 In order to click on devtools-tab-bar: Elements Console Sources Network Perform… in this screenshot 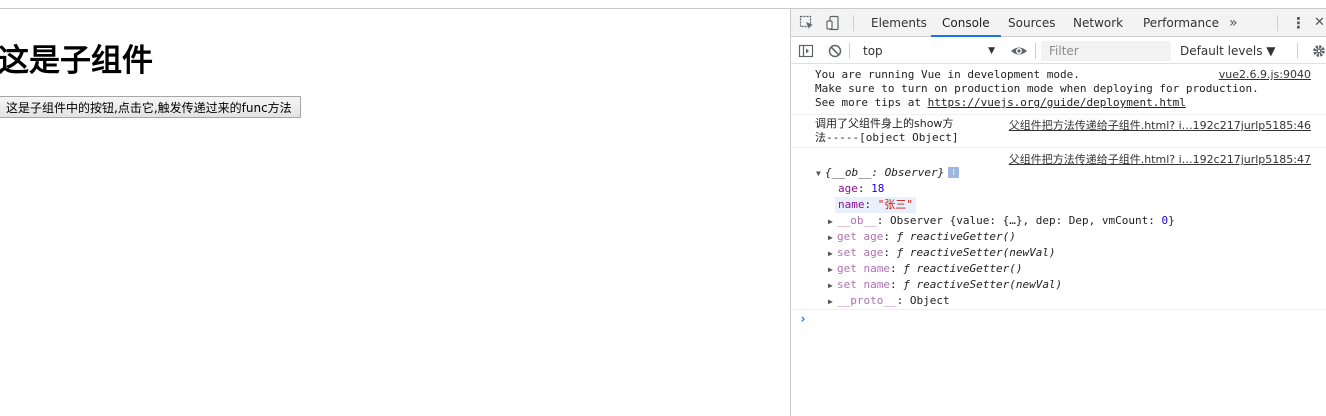, I will do `click(1058, 23)`.